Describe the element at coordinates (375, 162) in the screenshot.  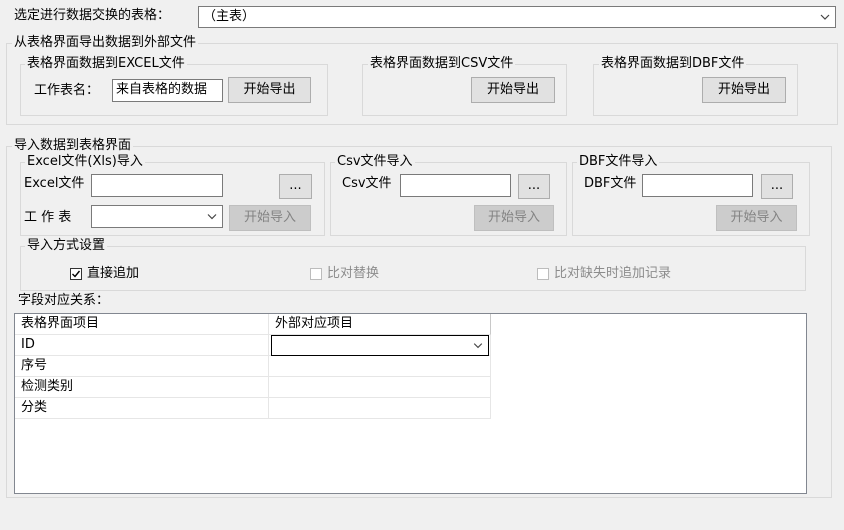
I see `import-csv-title: Csv文件导入` at that location.